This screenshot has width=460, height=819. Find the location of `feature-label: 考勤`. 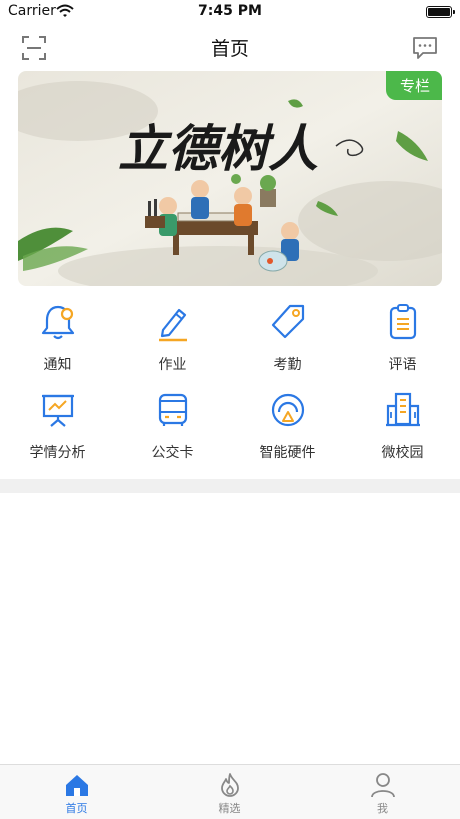

feature-label: 考勤 is located at coordinates (287, 365).